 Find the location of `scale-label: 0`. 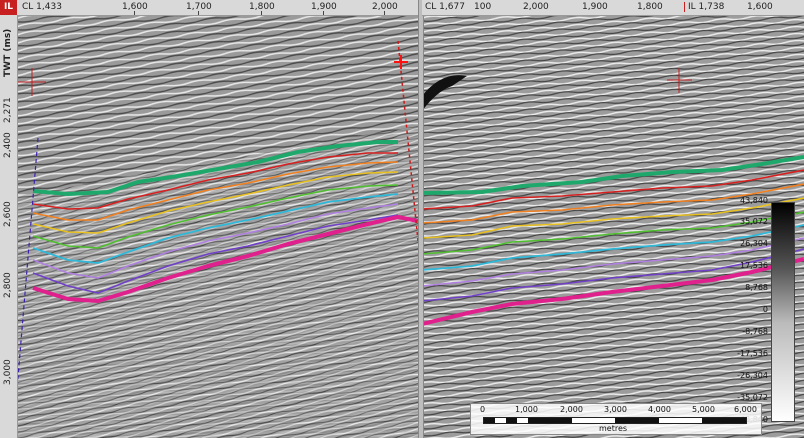

scale-label: 0 is located at coordinates (483, 409).